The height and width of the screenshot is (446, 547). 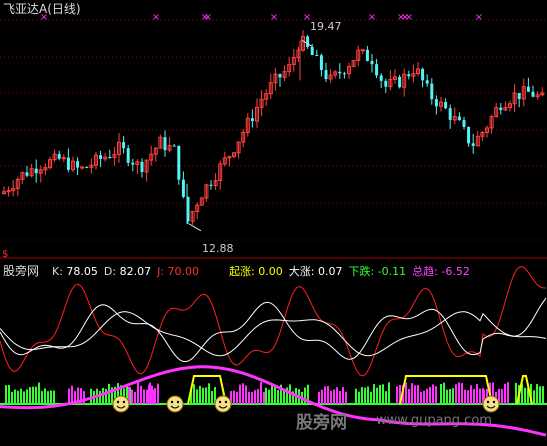 What do you see at coordinates (326, 26) in the screenshot?
I see `high-price-label: 19.47` at bounding box center [326, 26].